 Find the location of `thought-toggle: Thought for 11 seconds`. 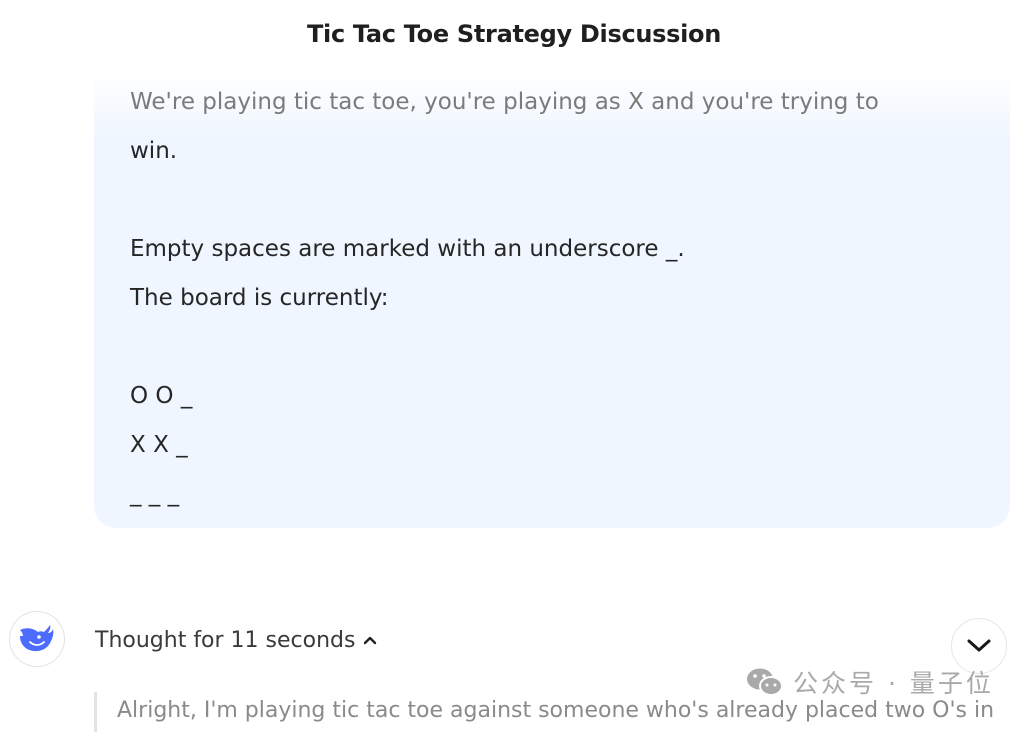

thought-toggle: Thought for 11 seconds is located at coordinates (236, 640).